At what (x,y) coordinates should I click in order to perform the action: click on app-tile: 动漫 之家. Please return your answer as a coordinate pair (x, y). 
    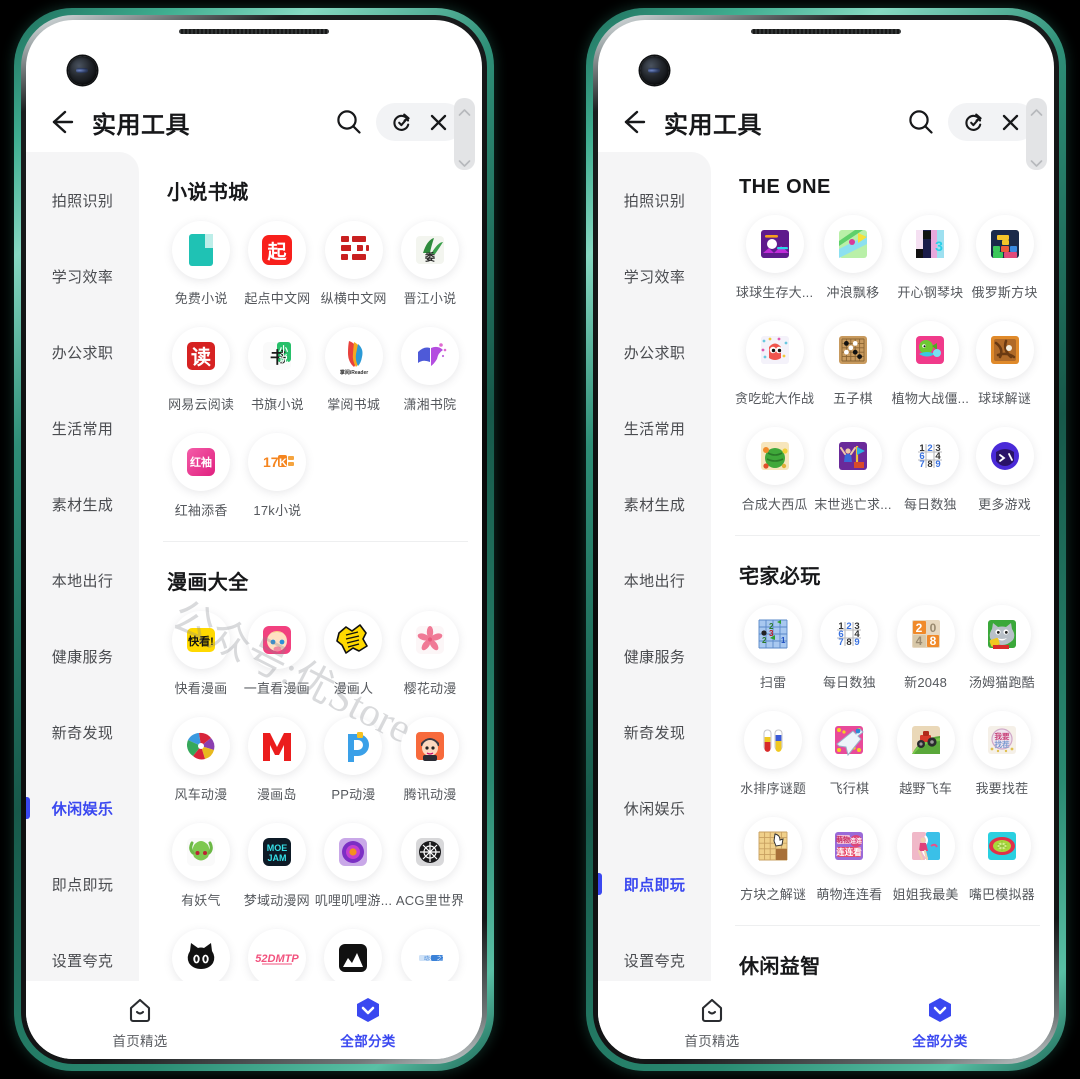
    Looking at the image, I should click on (430, 949).